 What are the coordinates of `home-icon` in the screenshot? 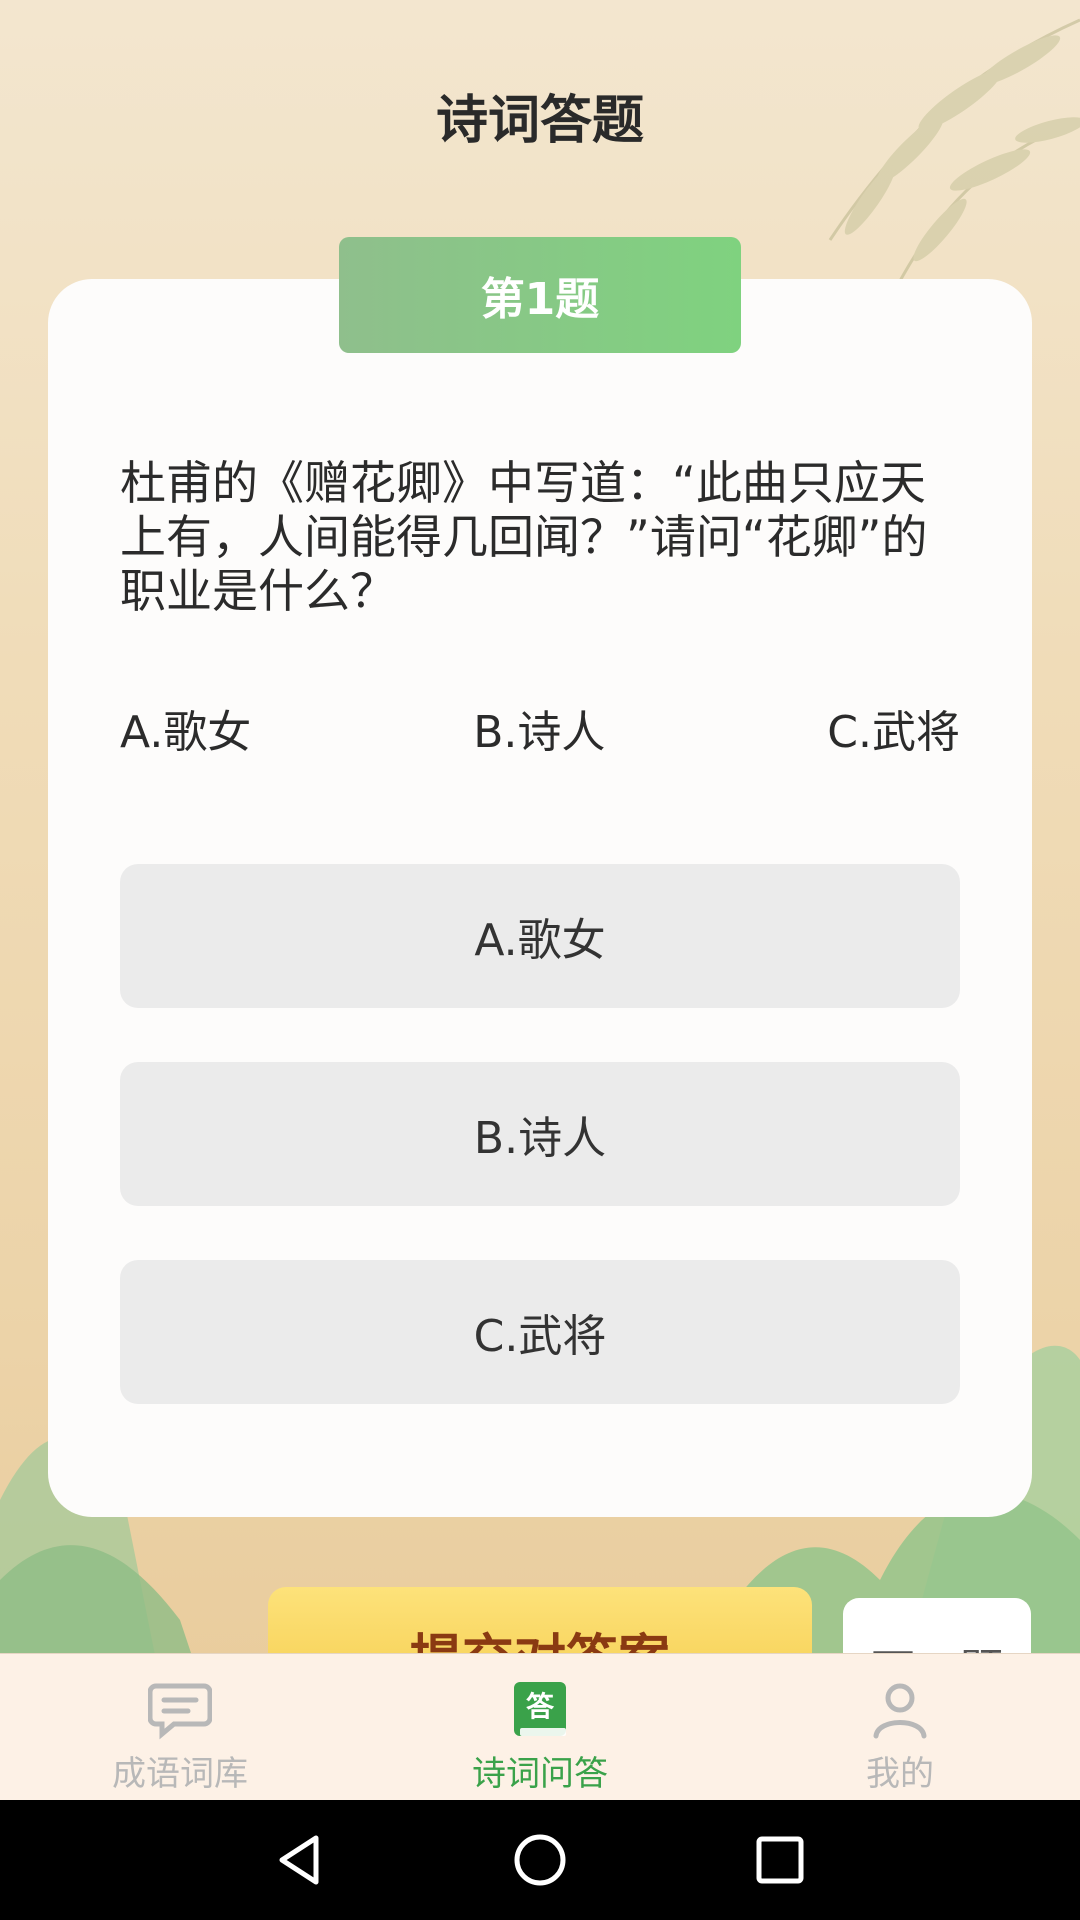 It's located at (540, 1860).